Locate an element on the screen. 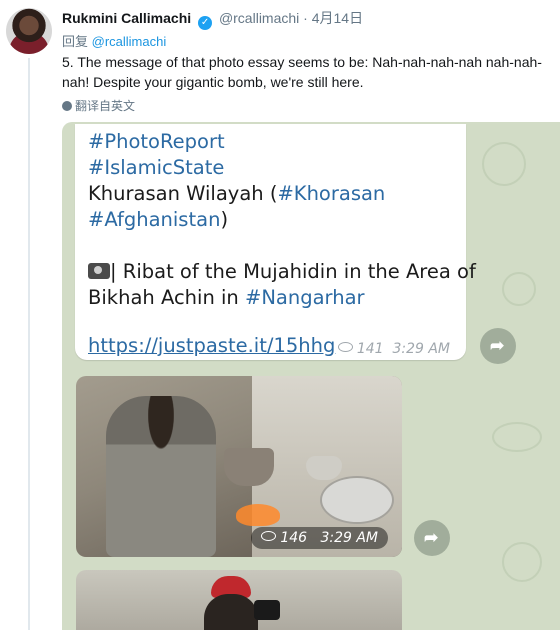 The width and height of the screenshot is (560, 630). hashtag-khorasan: #Khorasan is located at coordinates (331, 193).